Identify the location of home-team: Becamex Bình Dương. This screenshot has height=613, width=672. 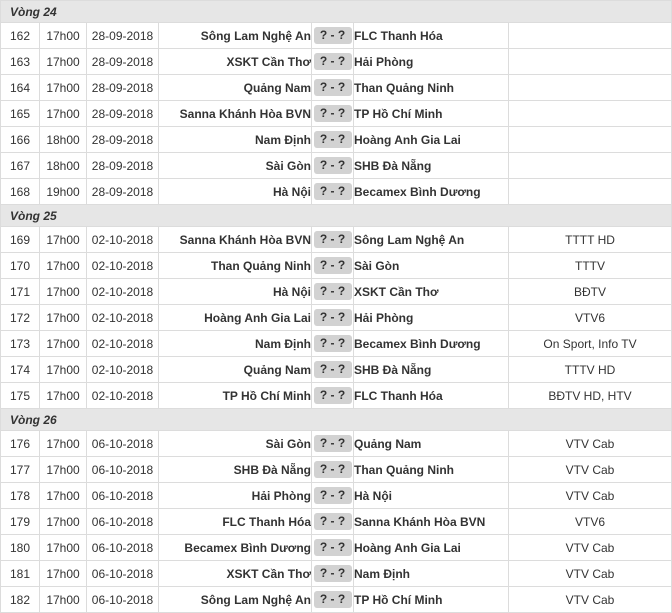
(235, 547).